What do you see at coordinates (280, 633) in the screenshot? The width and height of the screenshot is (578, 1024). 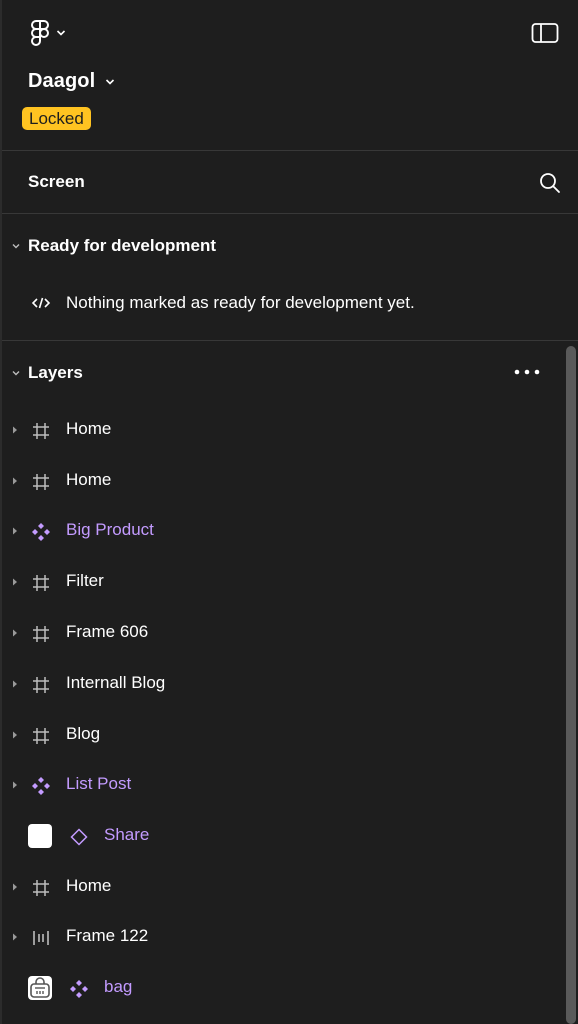 I see `layer-row-frame-606: Frame 606` at bounding box center [280, 633].